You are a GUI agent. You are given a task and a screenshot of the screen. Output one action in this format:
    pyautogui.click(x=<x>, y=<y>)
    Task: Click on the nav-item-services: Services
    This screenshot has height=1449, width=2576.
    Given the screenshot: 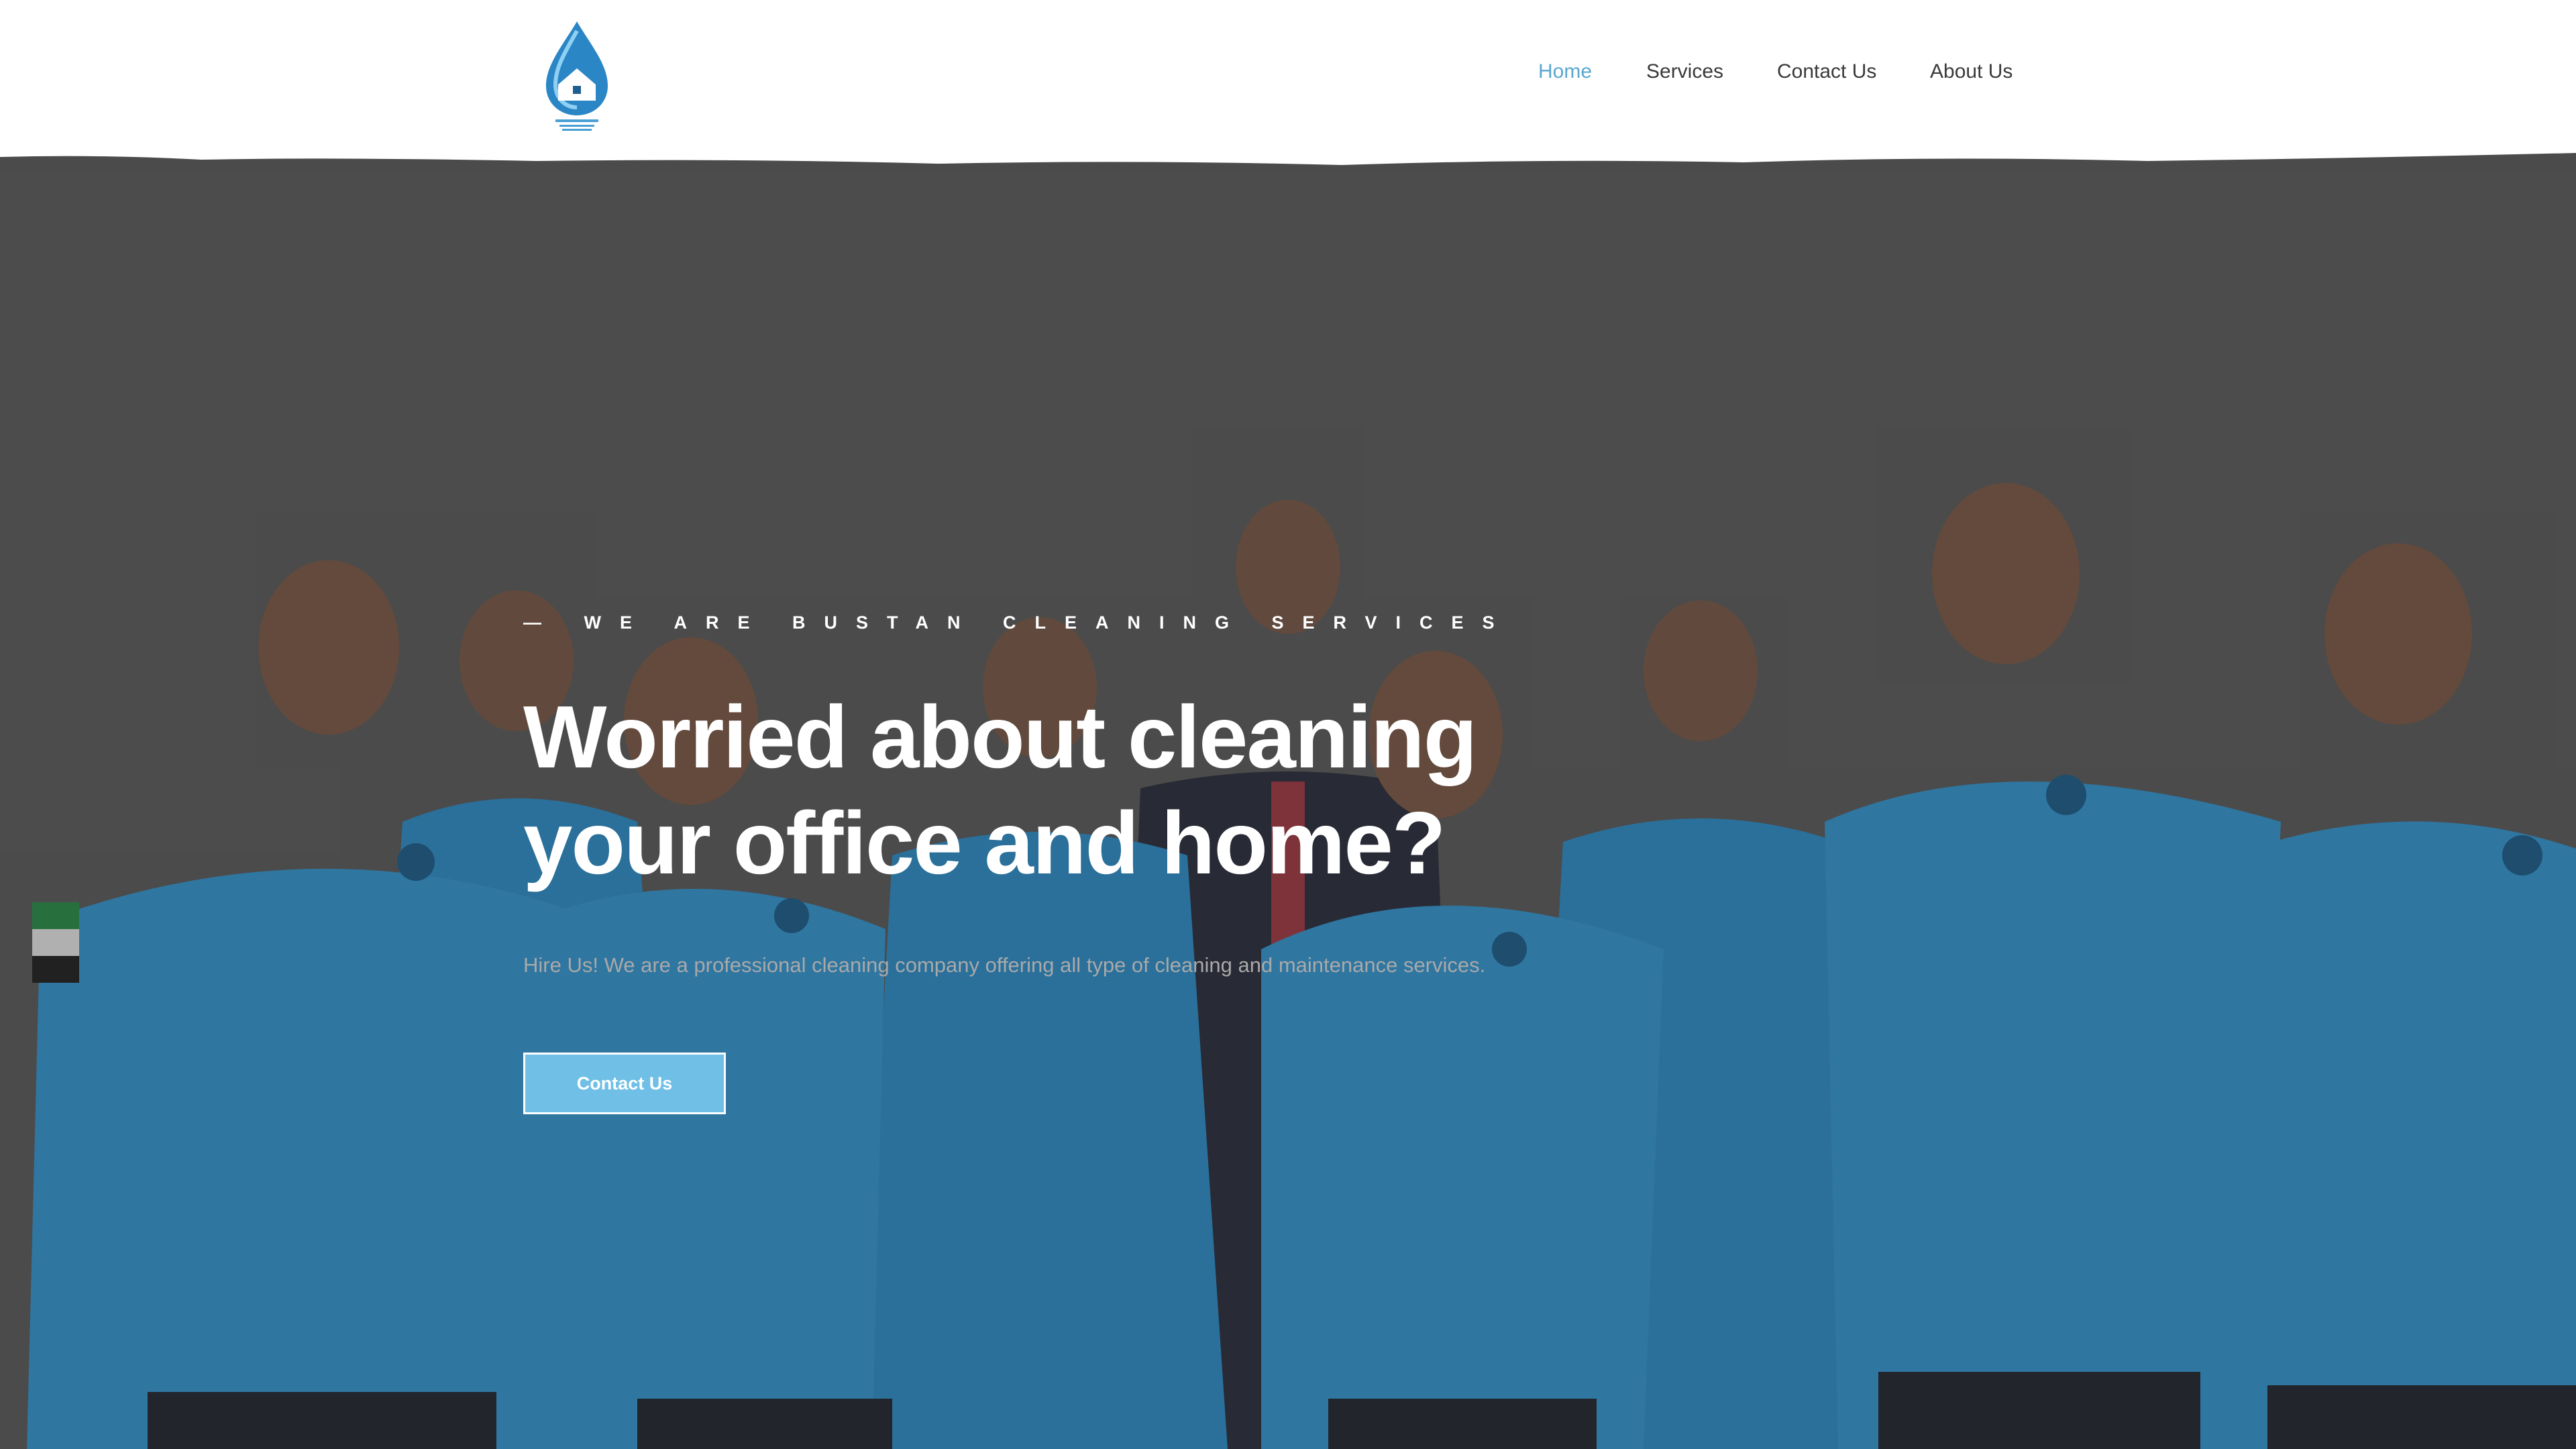 What is the action you would take?
    pyautogui.click(x=1684, y=71)
    